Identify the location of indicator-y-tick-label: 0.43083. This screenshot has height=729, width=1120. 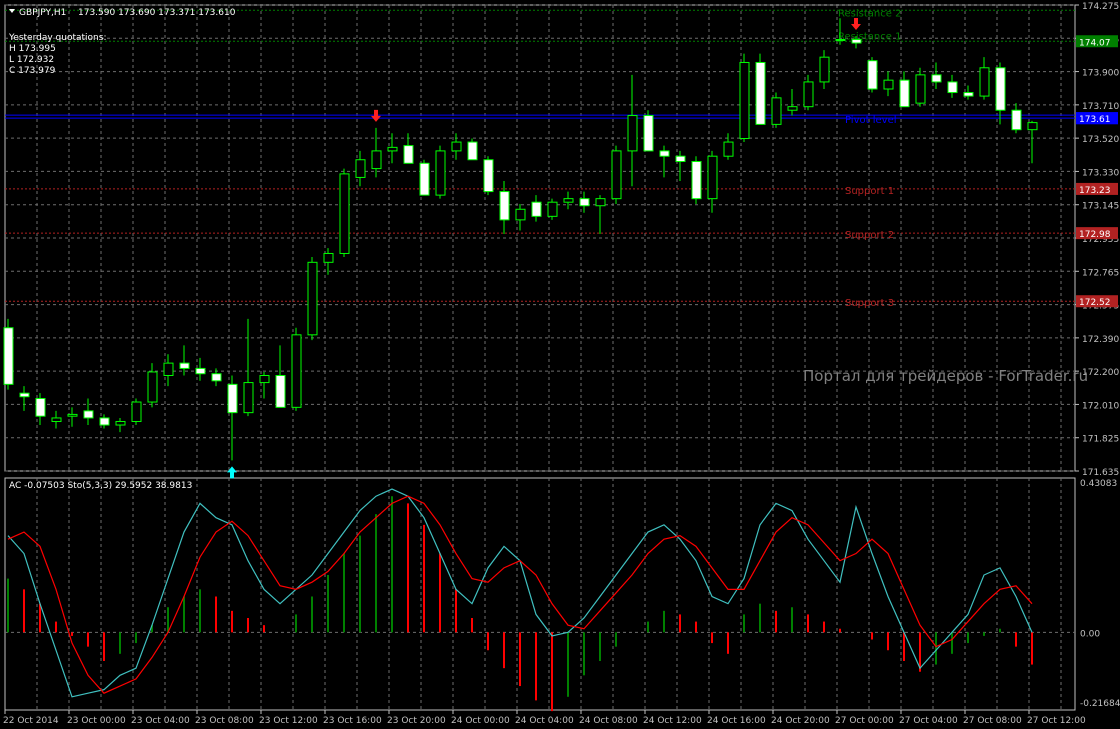
(1098, 484).